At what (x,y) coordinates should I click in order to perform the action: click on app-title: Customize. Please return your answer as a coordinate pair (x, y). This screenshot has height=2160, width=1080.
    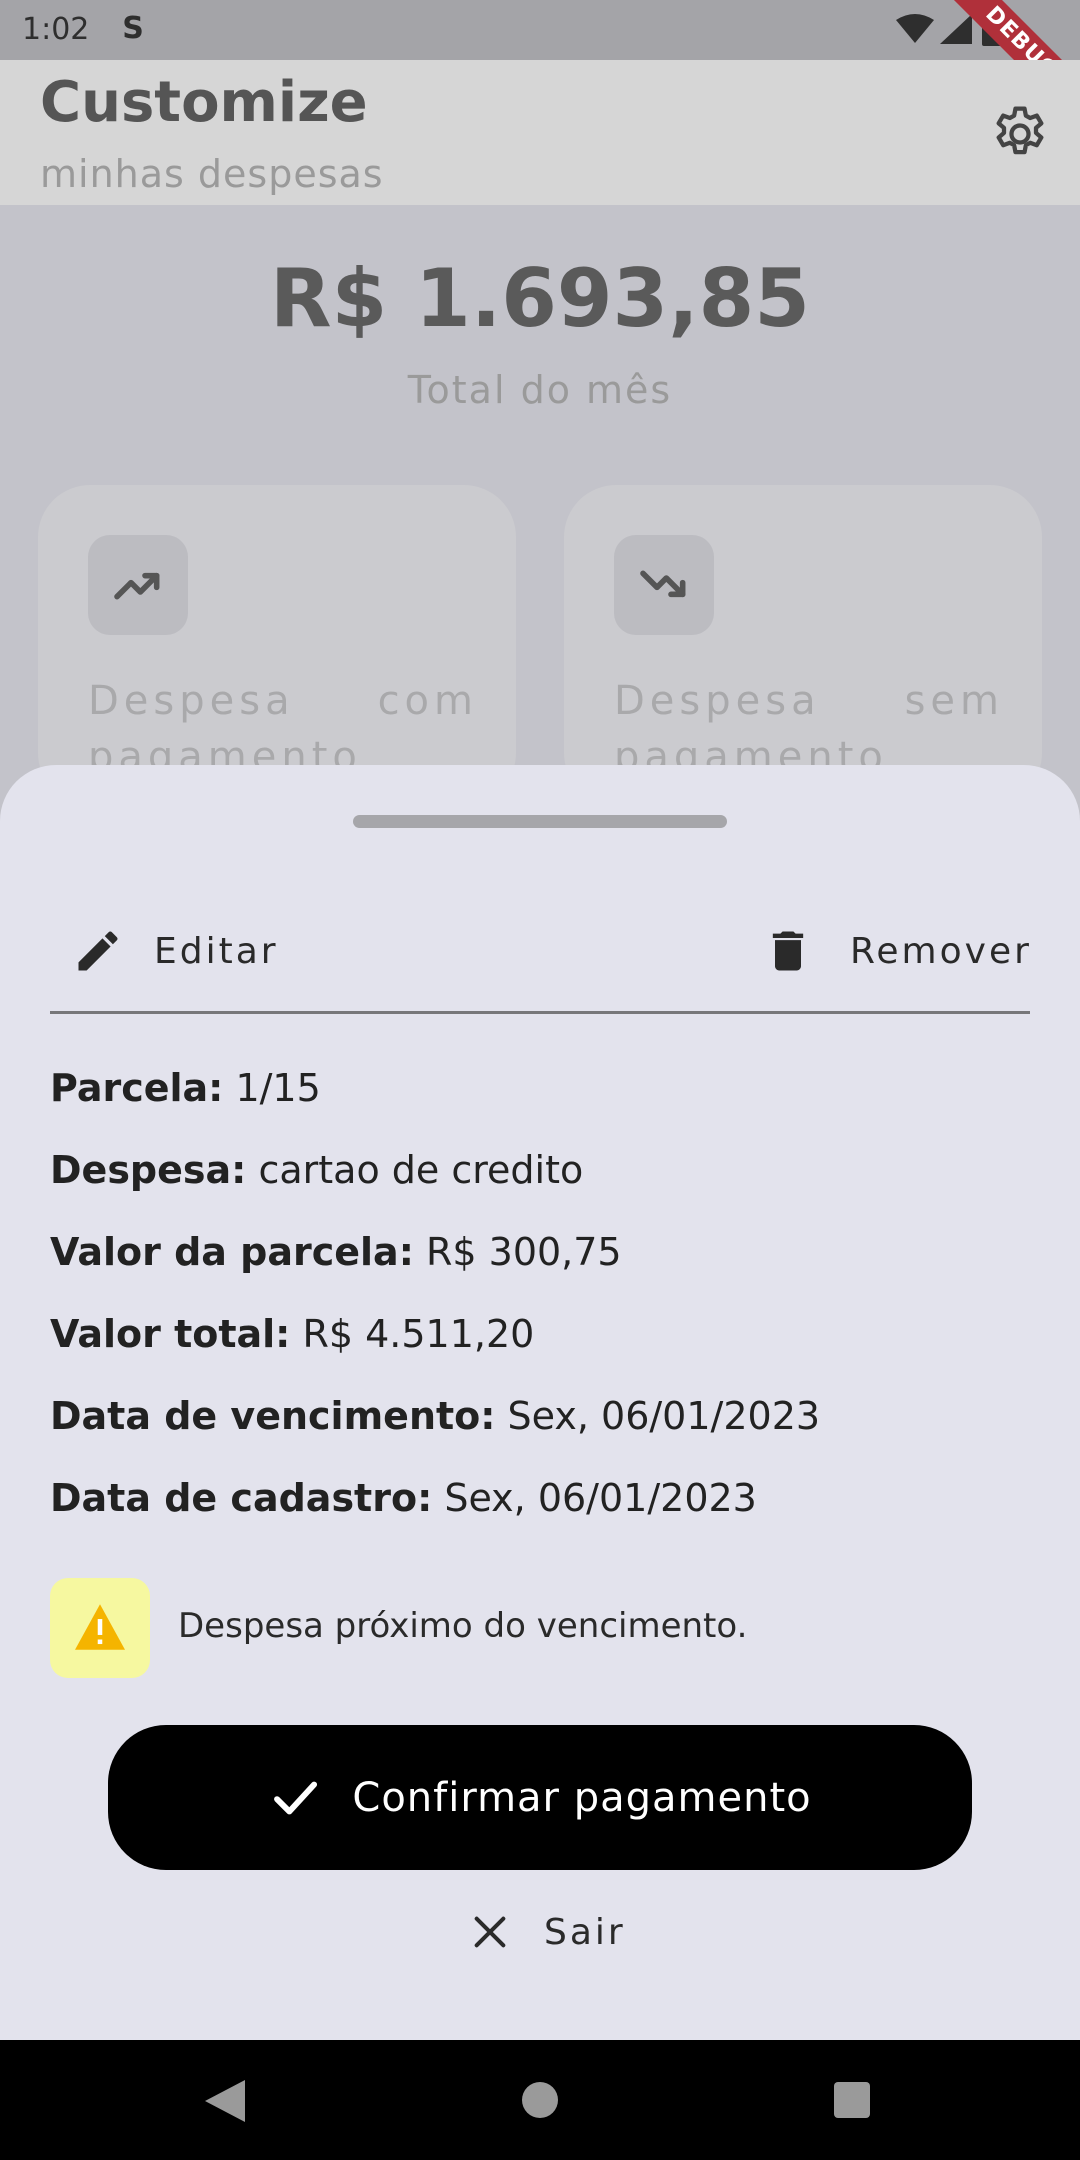
    Looking at the image, I should click on (204, 102).